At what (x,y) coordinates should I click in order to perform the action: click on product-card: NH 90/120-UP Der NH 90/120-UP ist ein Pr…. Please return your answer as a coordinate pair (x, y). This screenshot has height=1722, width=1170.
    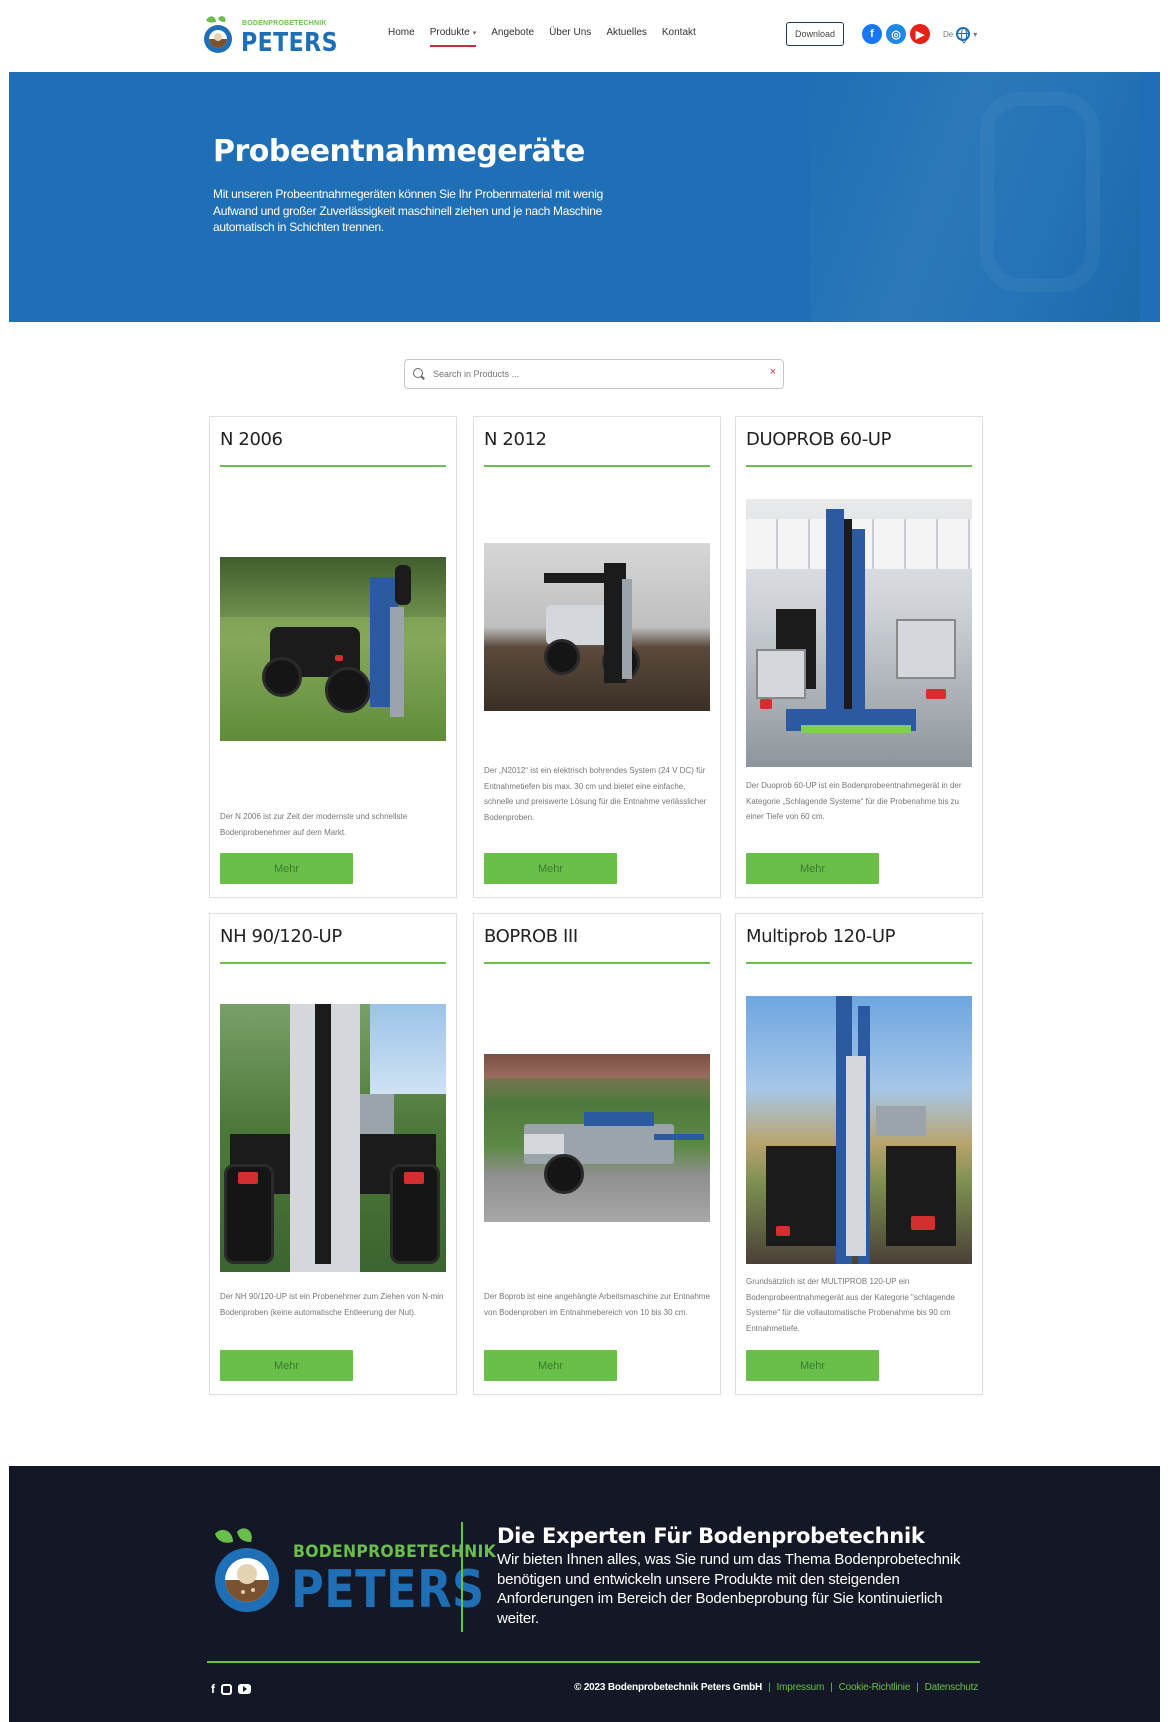
    Looking at the image, I should click on (333, 1154).